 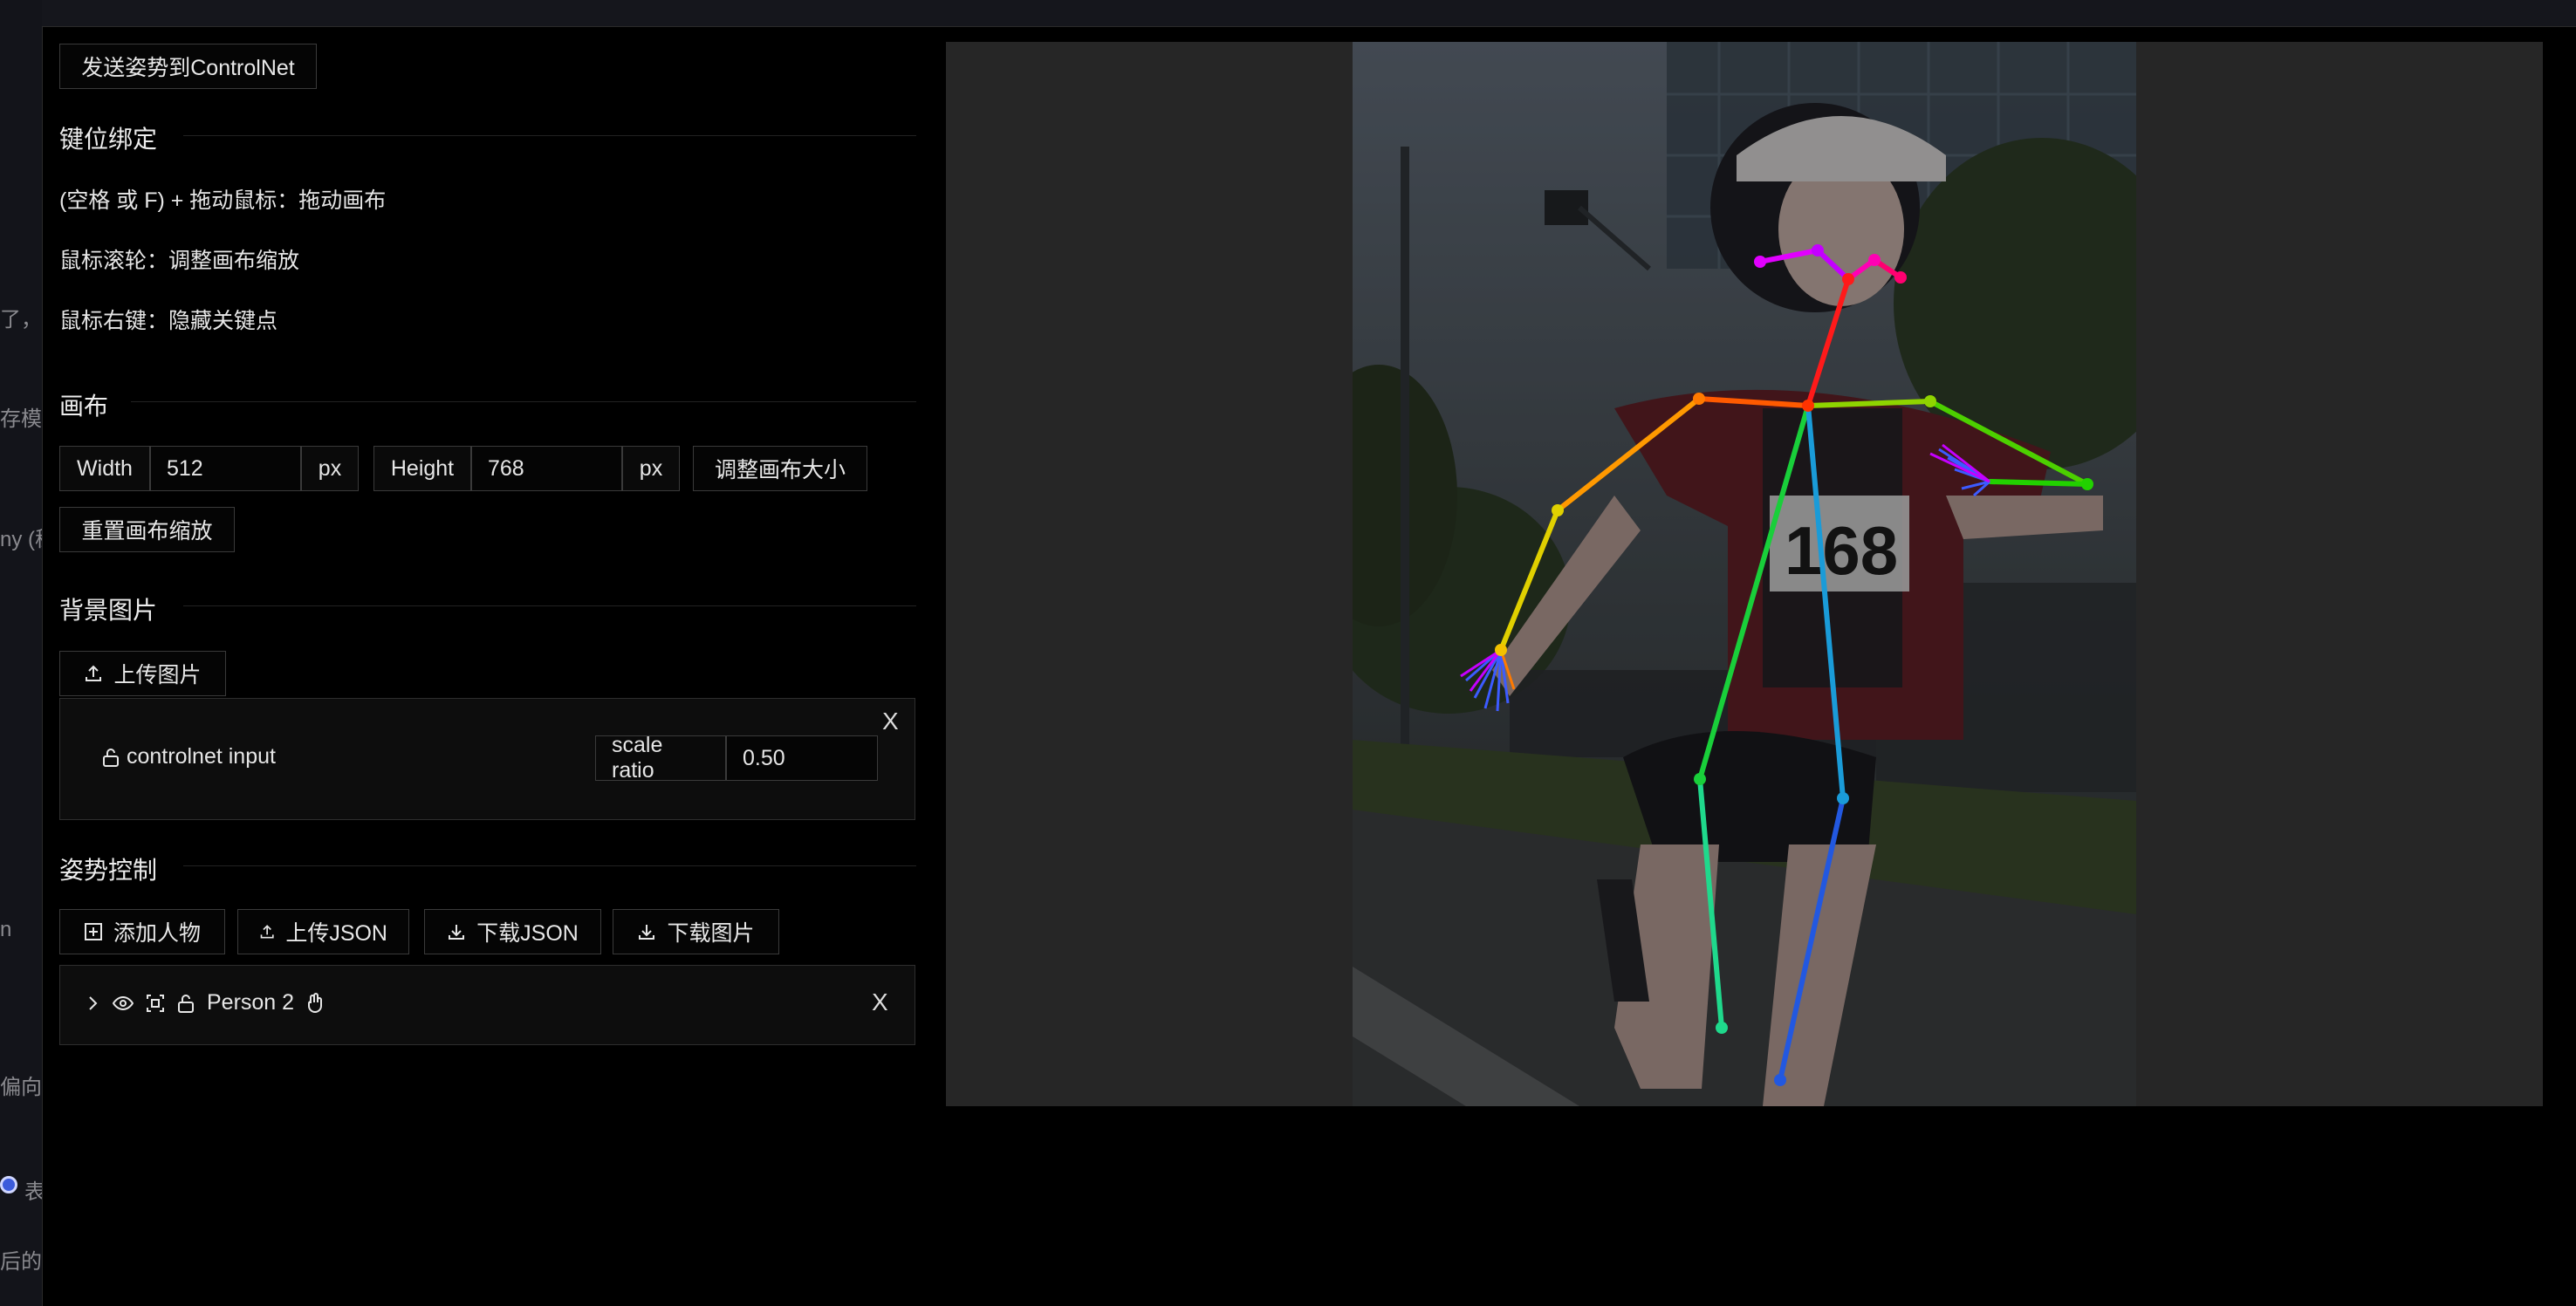 What do you see at coordinates (1964, 472) in the screenshot?
I see `skeleton-hand-right` at bounding box center [1964, 472].